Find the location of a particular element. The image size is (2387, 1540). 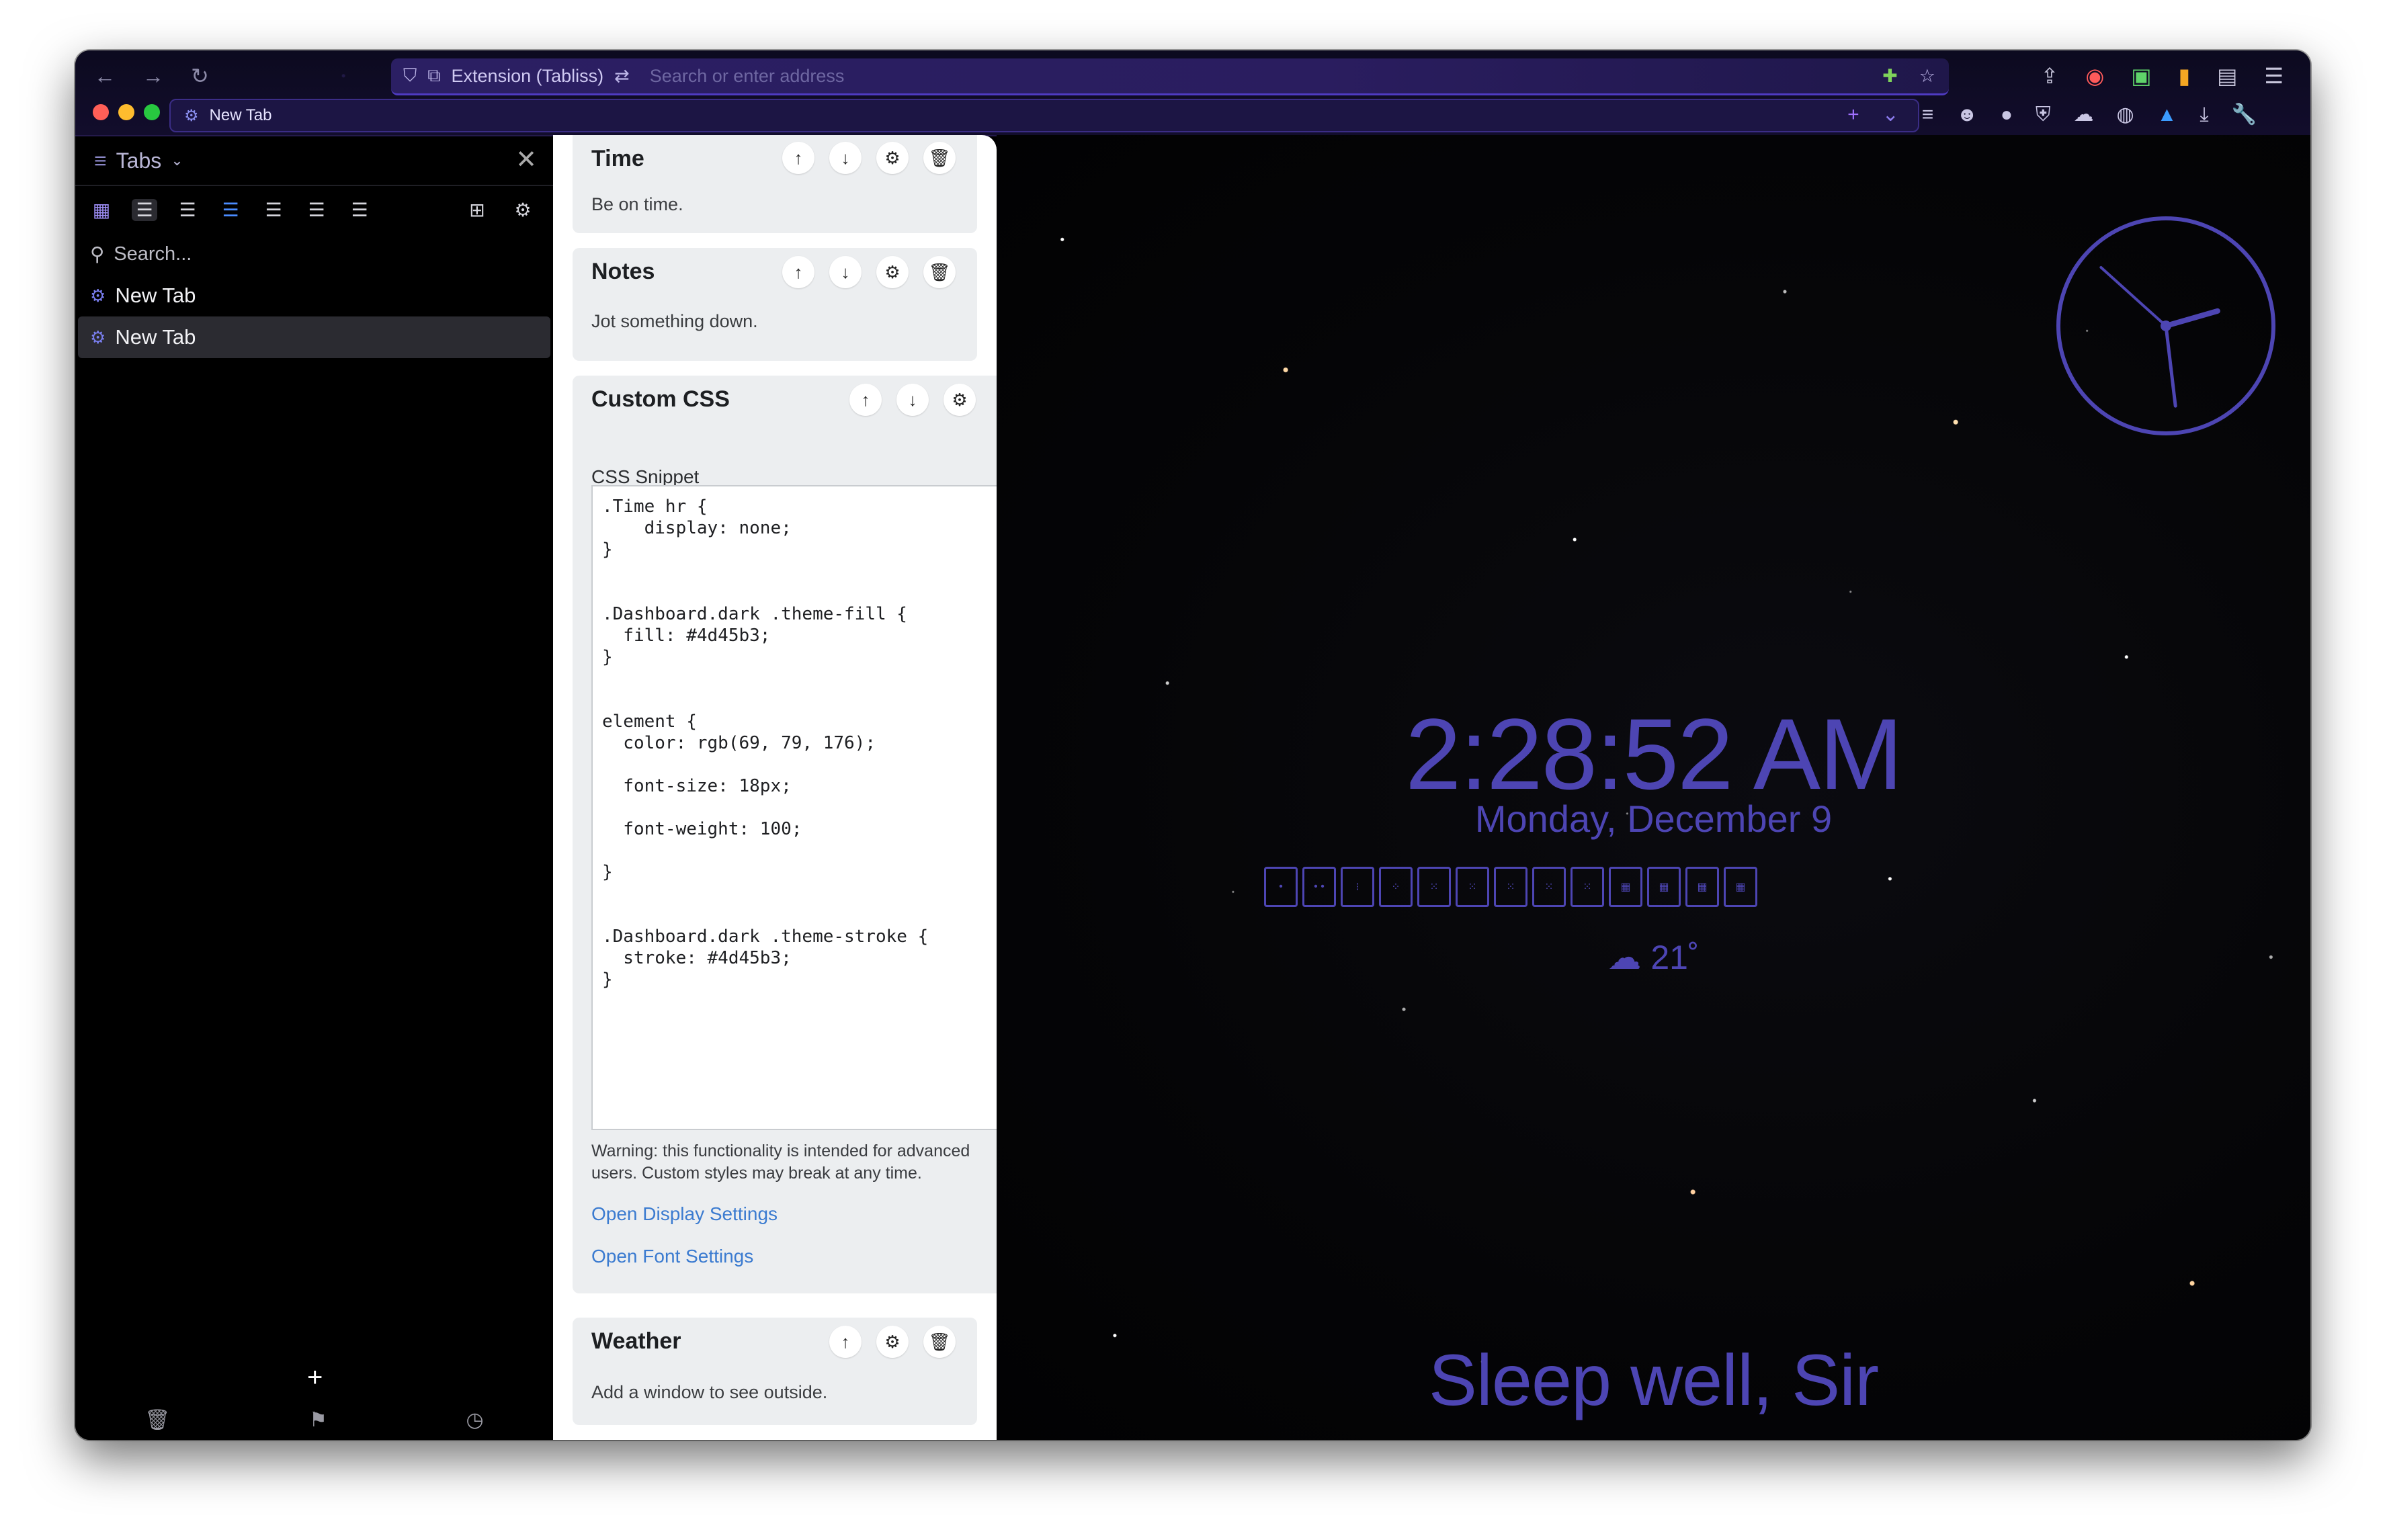

flat-view-icon: ☰ is located at coordinates (359, 210).